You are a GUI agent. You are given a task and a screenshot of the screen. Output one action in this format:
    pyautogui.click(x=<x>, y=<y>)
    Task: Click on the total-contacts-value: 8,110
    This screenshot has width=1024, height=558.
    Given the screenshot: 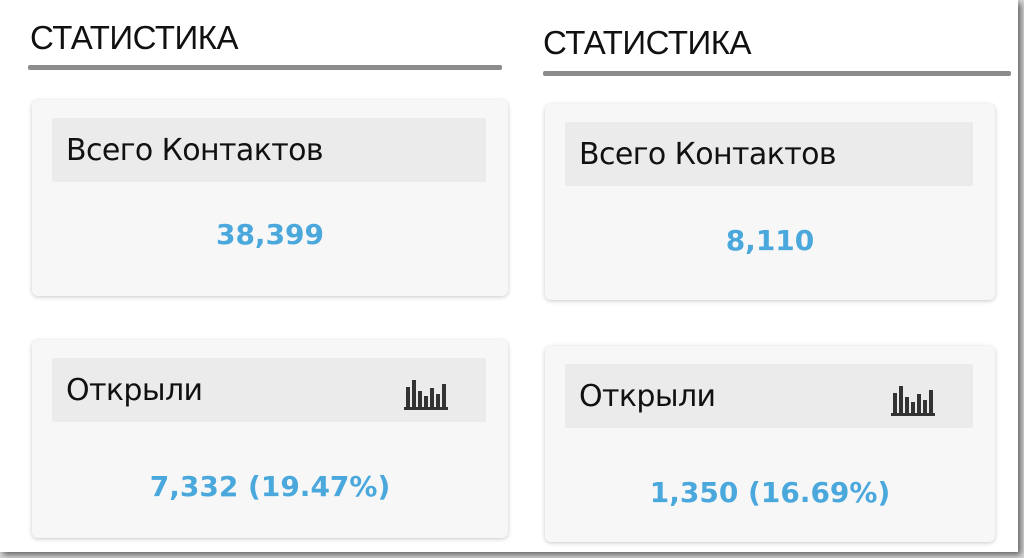 What is the action you would take?
    pyautogui.click(x=770, y=240)
    